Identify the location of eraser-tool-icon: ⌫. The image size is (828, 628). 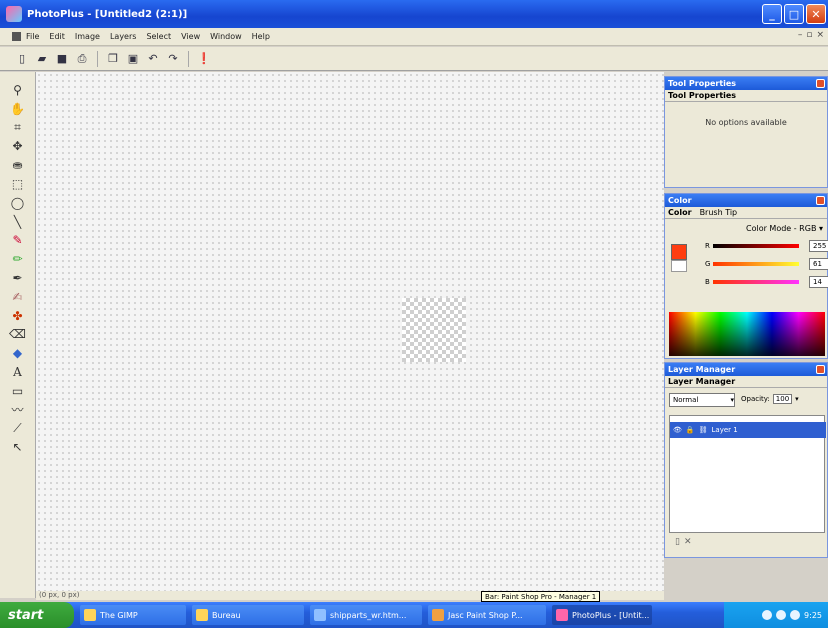
(18, 334).